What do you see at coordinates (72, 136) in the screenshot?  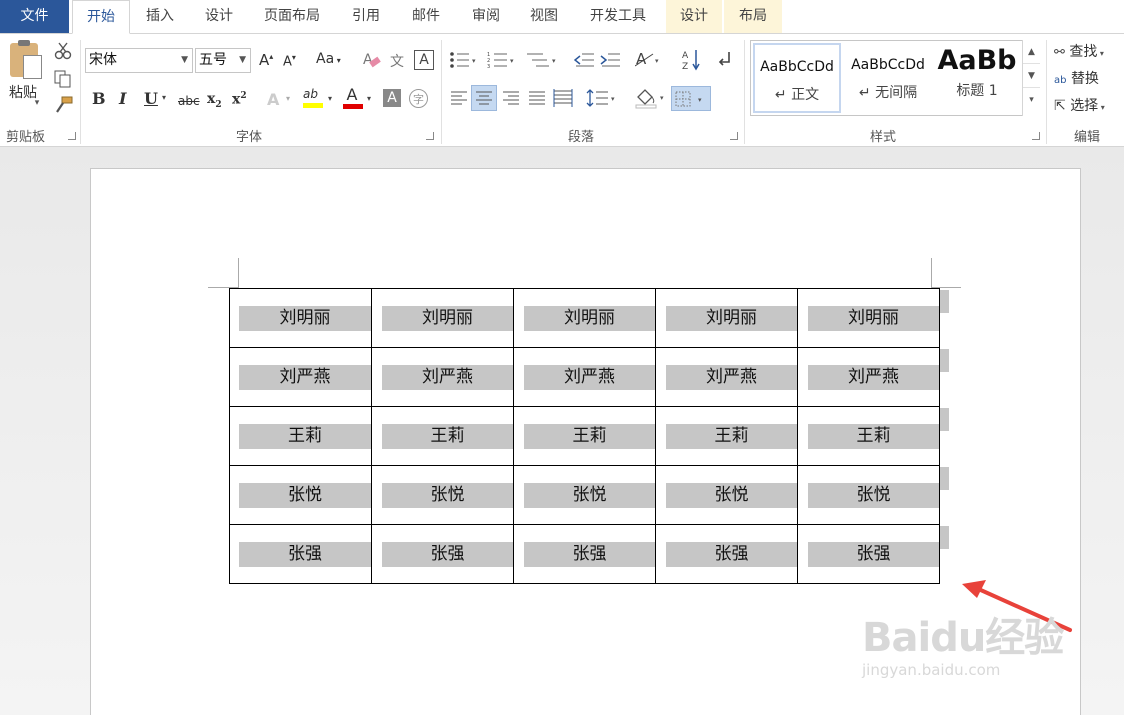 I see `clipboard-launcher-icon` at bounding box center [72, 136].